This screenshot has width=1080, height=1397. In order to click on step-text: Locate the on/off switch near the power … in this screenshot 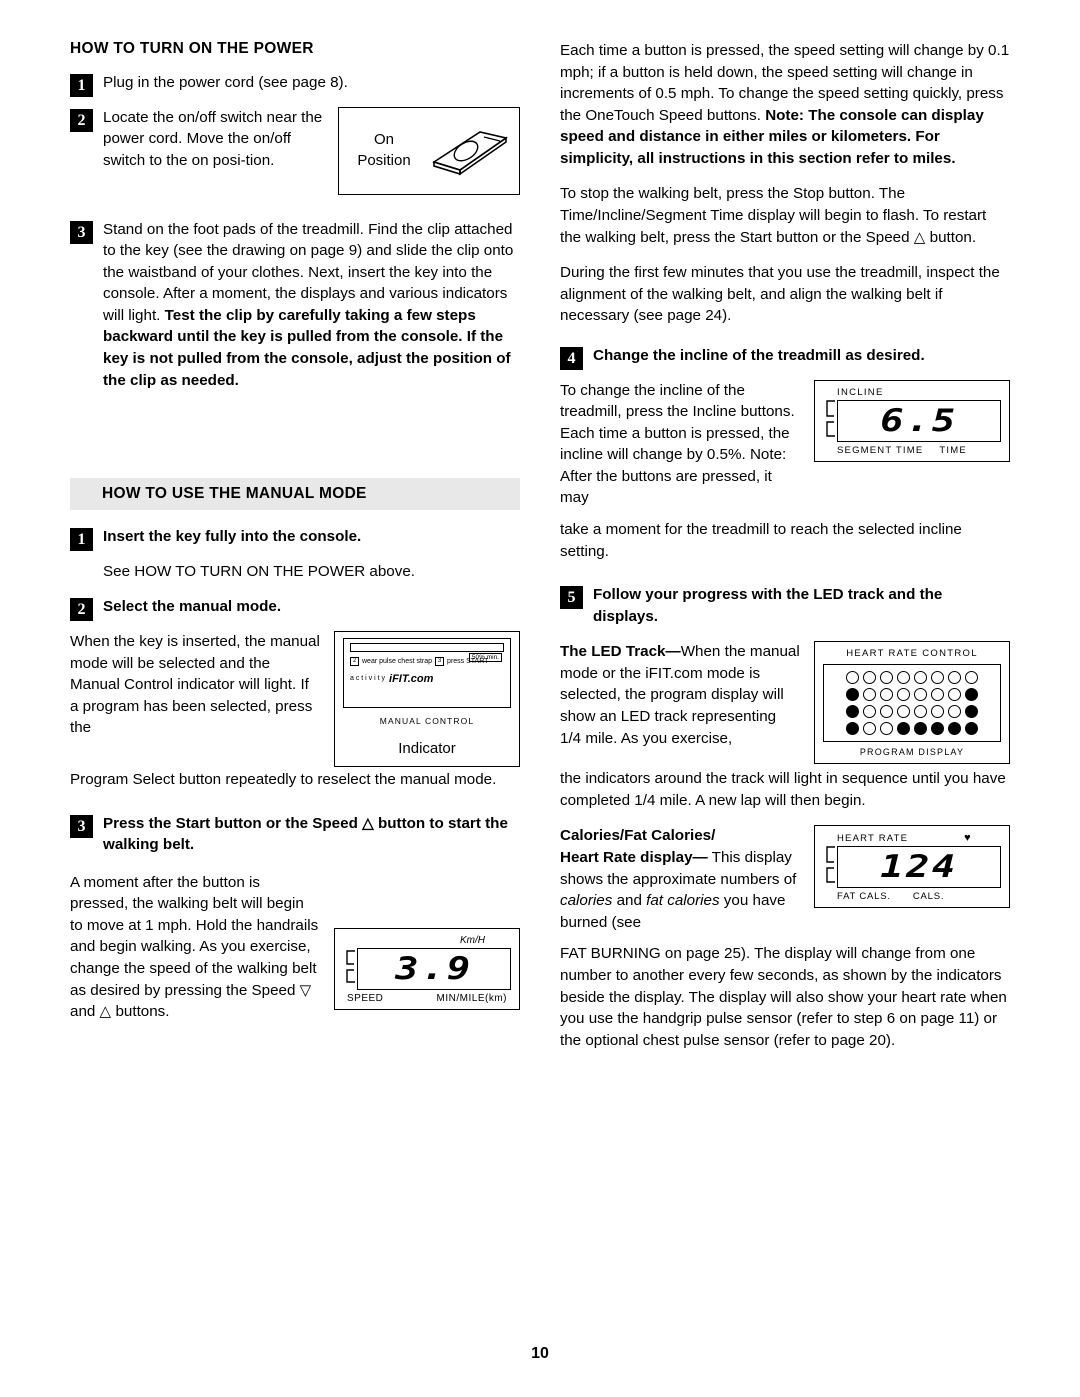, I will do `click(213, 138)`.